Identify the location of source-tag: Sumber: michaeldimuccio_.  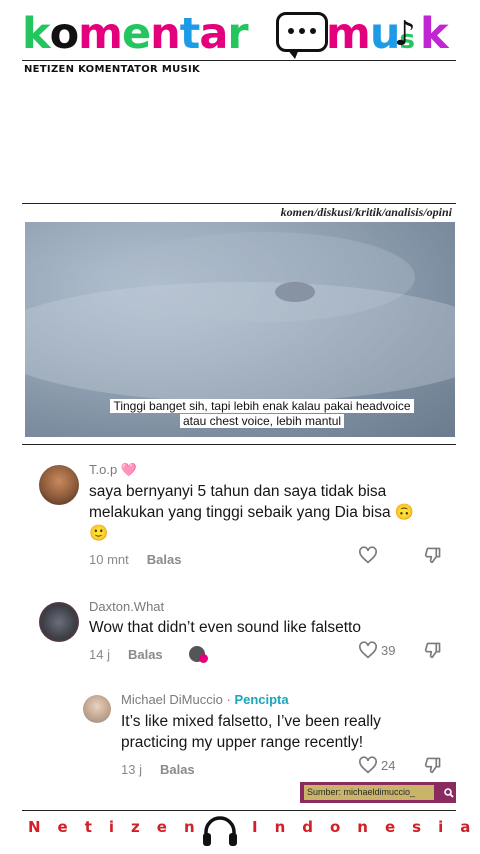
(378, 792).